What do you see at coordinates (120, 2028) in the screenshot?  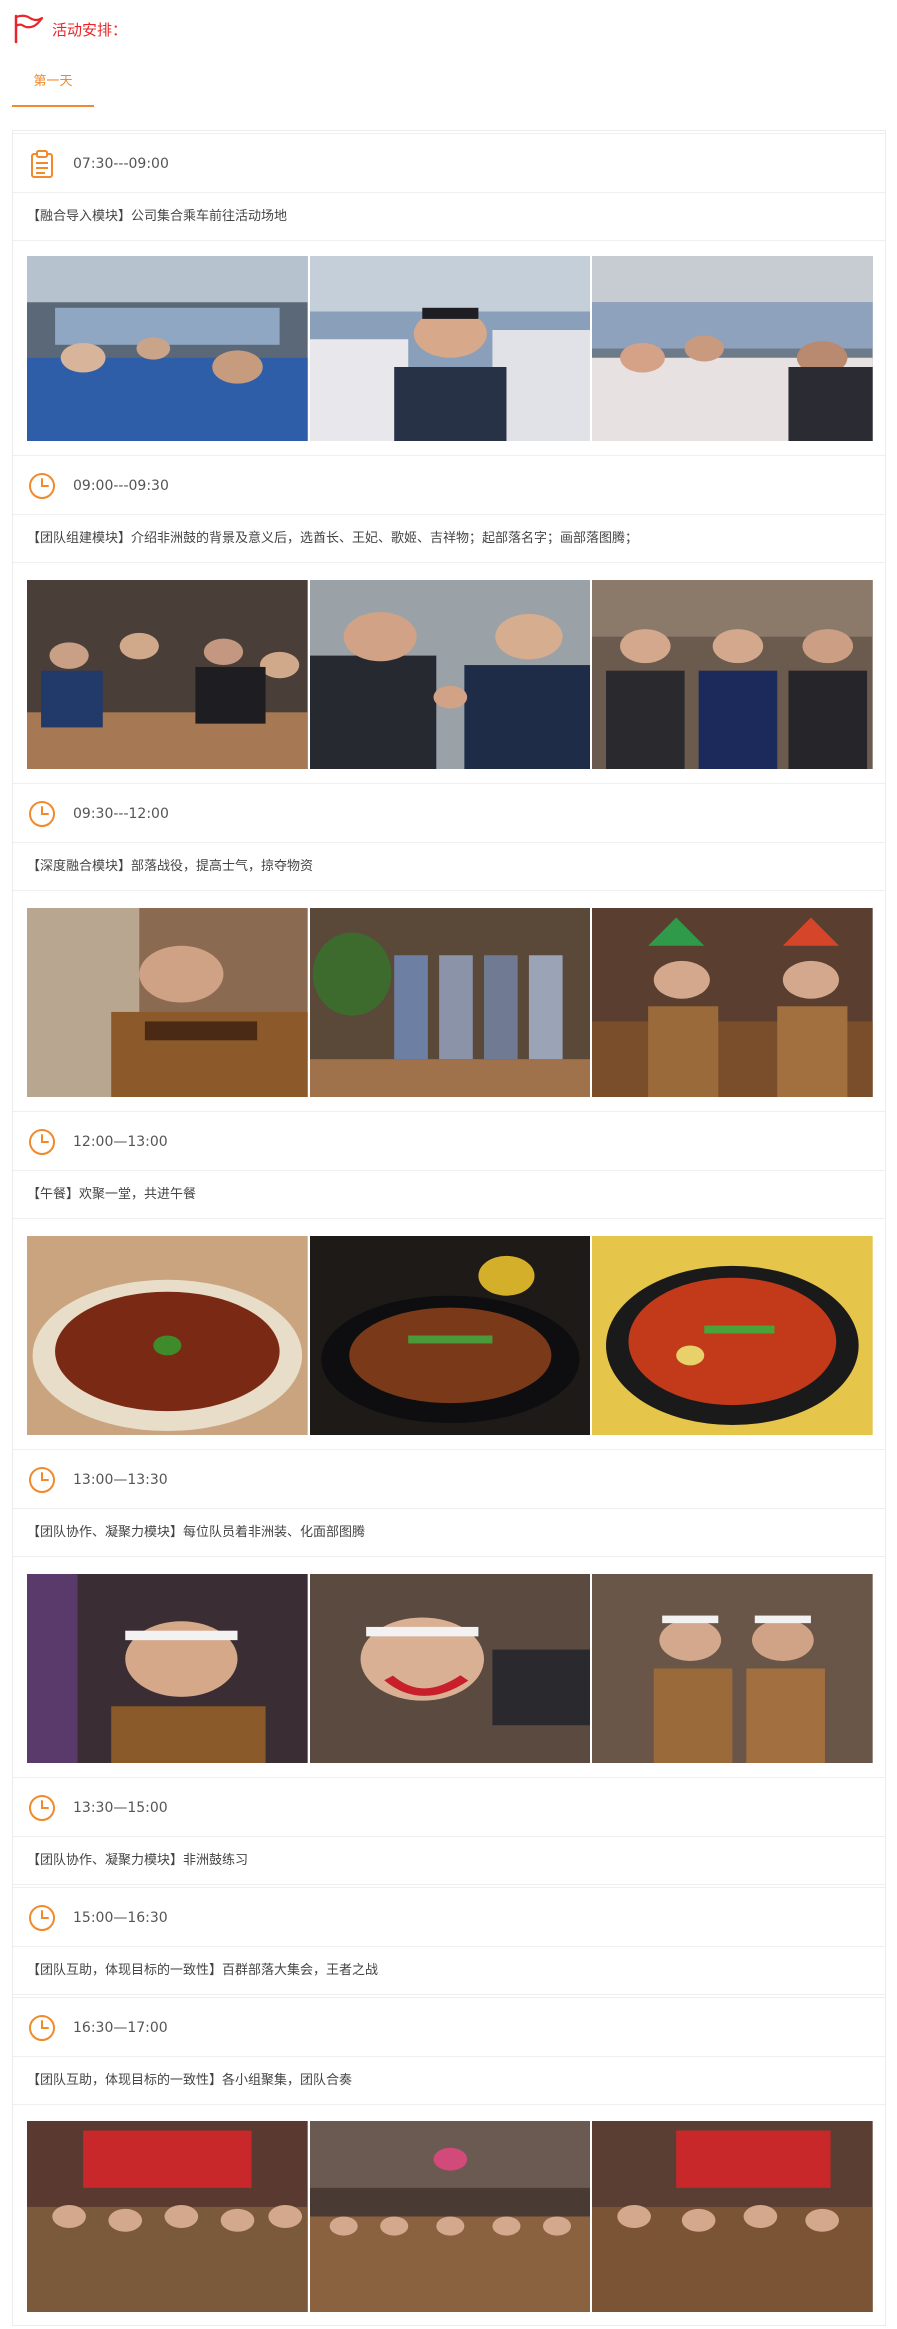 I see `schedule-time: 16:30—17:00` at bounding box center [120, 2028].